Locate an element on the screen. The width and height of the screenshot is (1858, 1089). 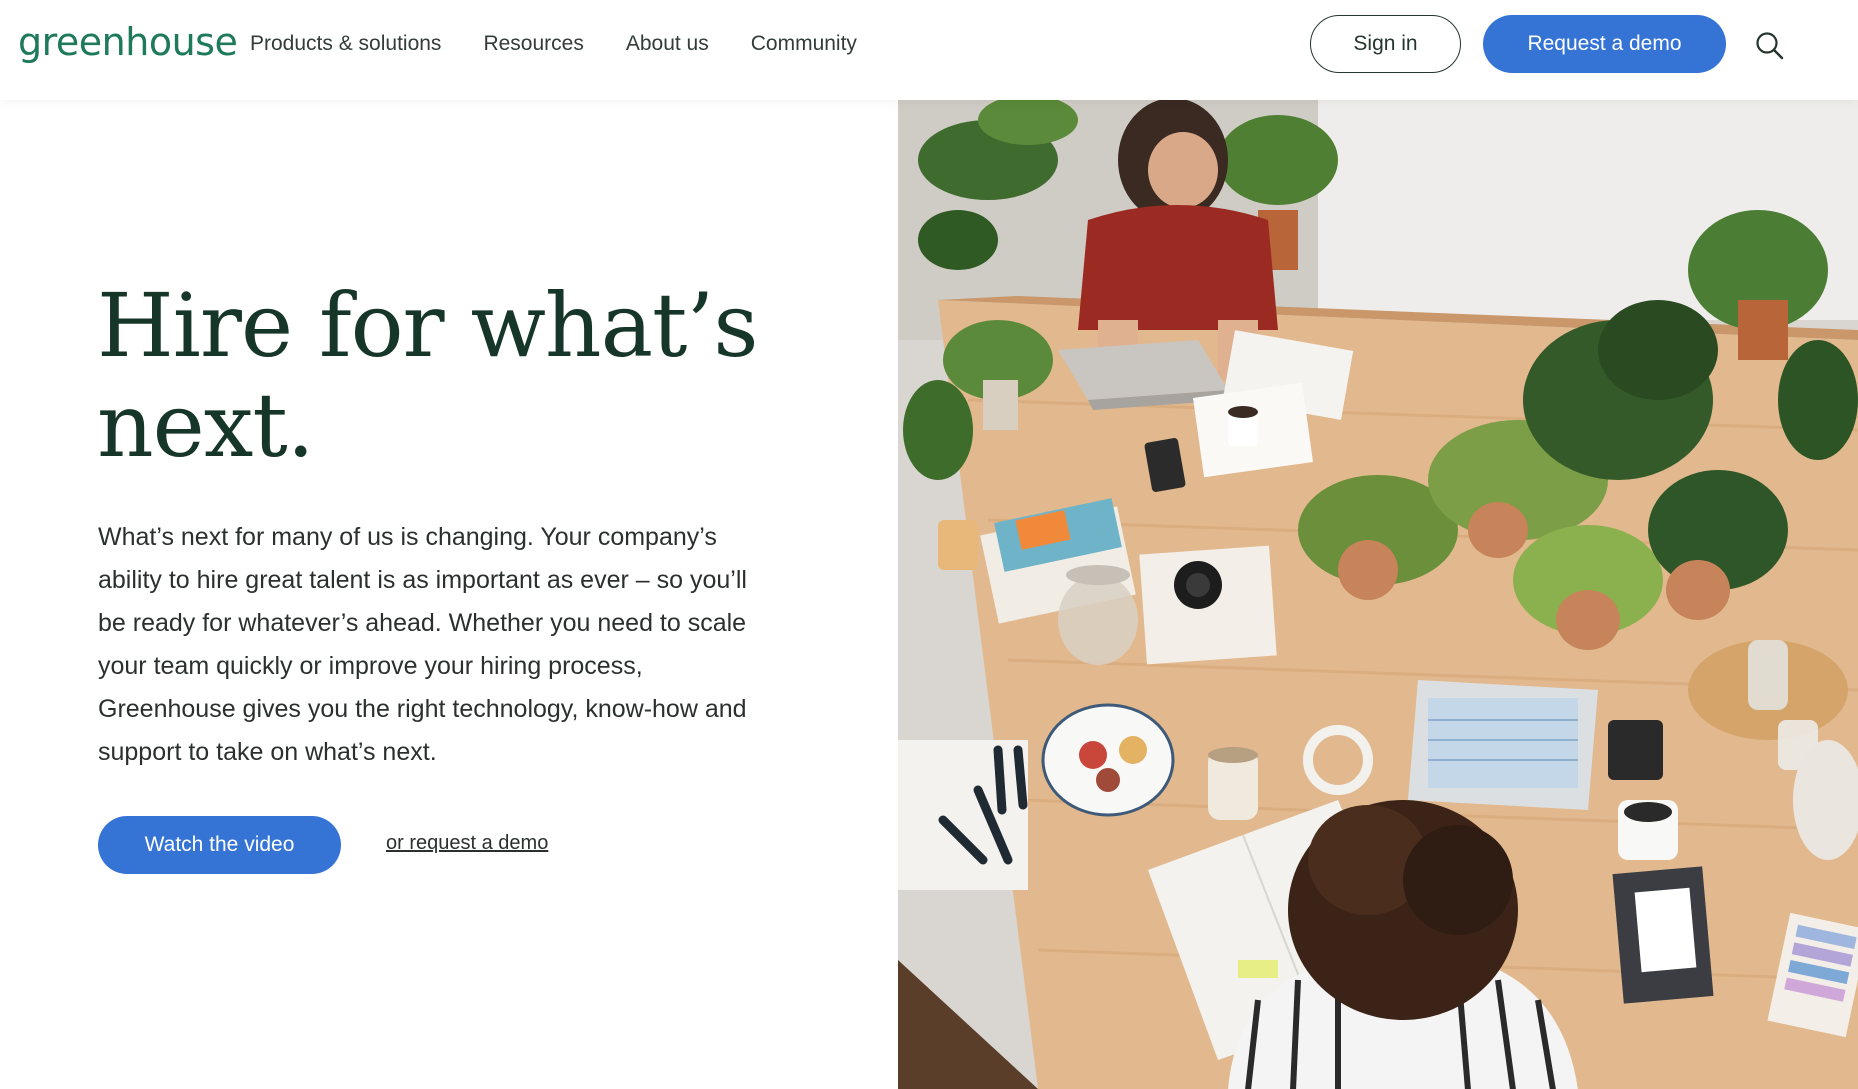
search-icon is located at coordinates (1770, 46).